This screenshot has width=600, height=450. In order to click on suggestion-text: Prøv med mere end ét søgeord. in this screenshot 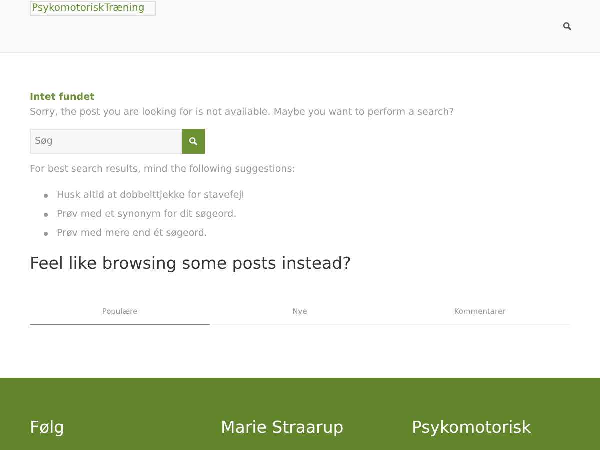, I will do `click(132, 233)`.